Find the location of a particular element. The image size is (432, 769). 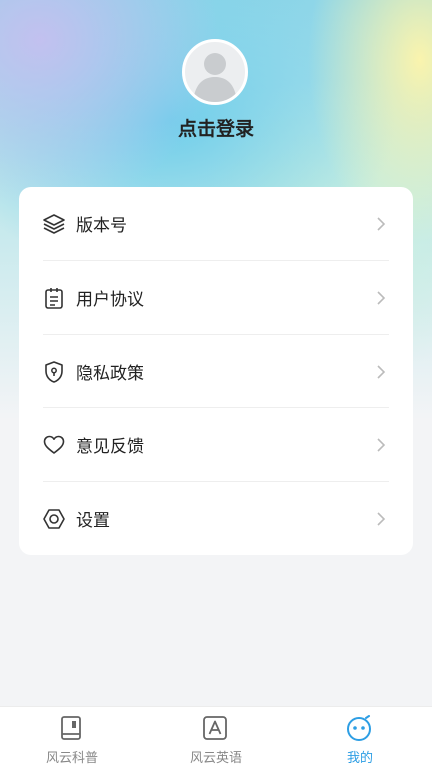

avatar is located at coordinates (215, 72).